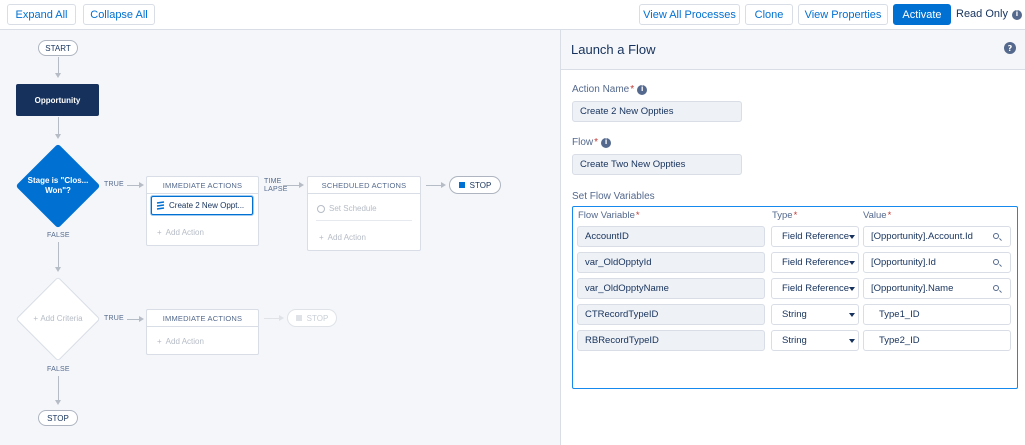 The image size is (1025, 445). Describe the element at coordinates (769, 14) in the screenshot. I see `clone-button: Clone` at that location.